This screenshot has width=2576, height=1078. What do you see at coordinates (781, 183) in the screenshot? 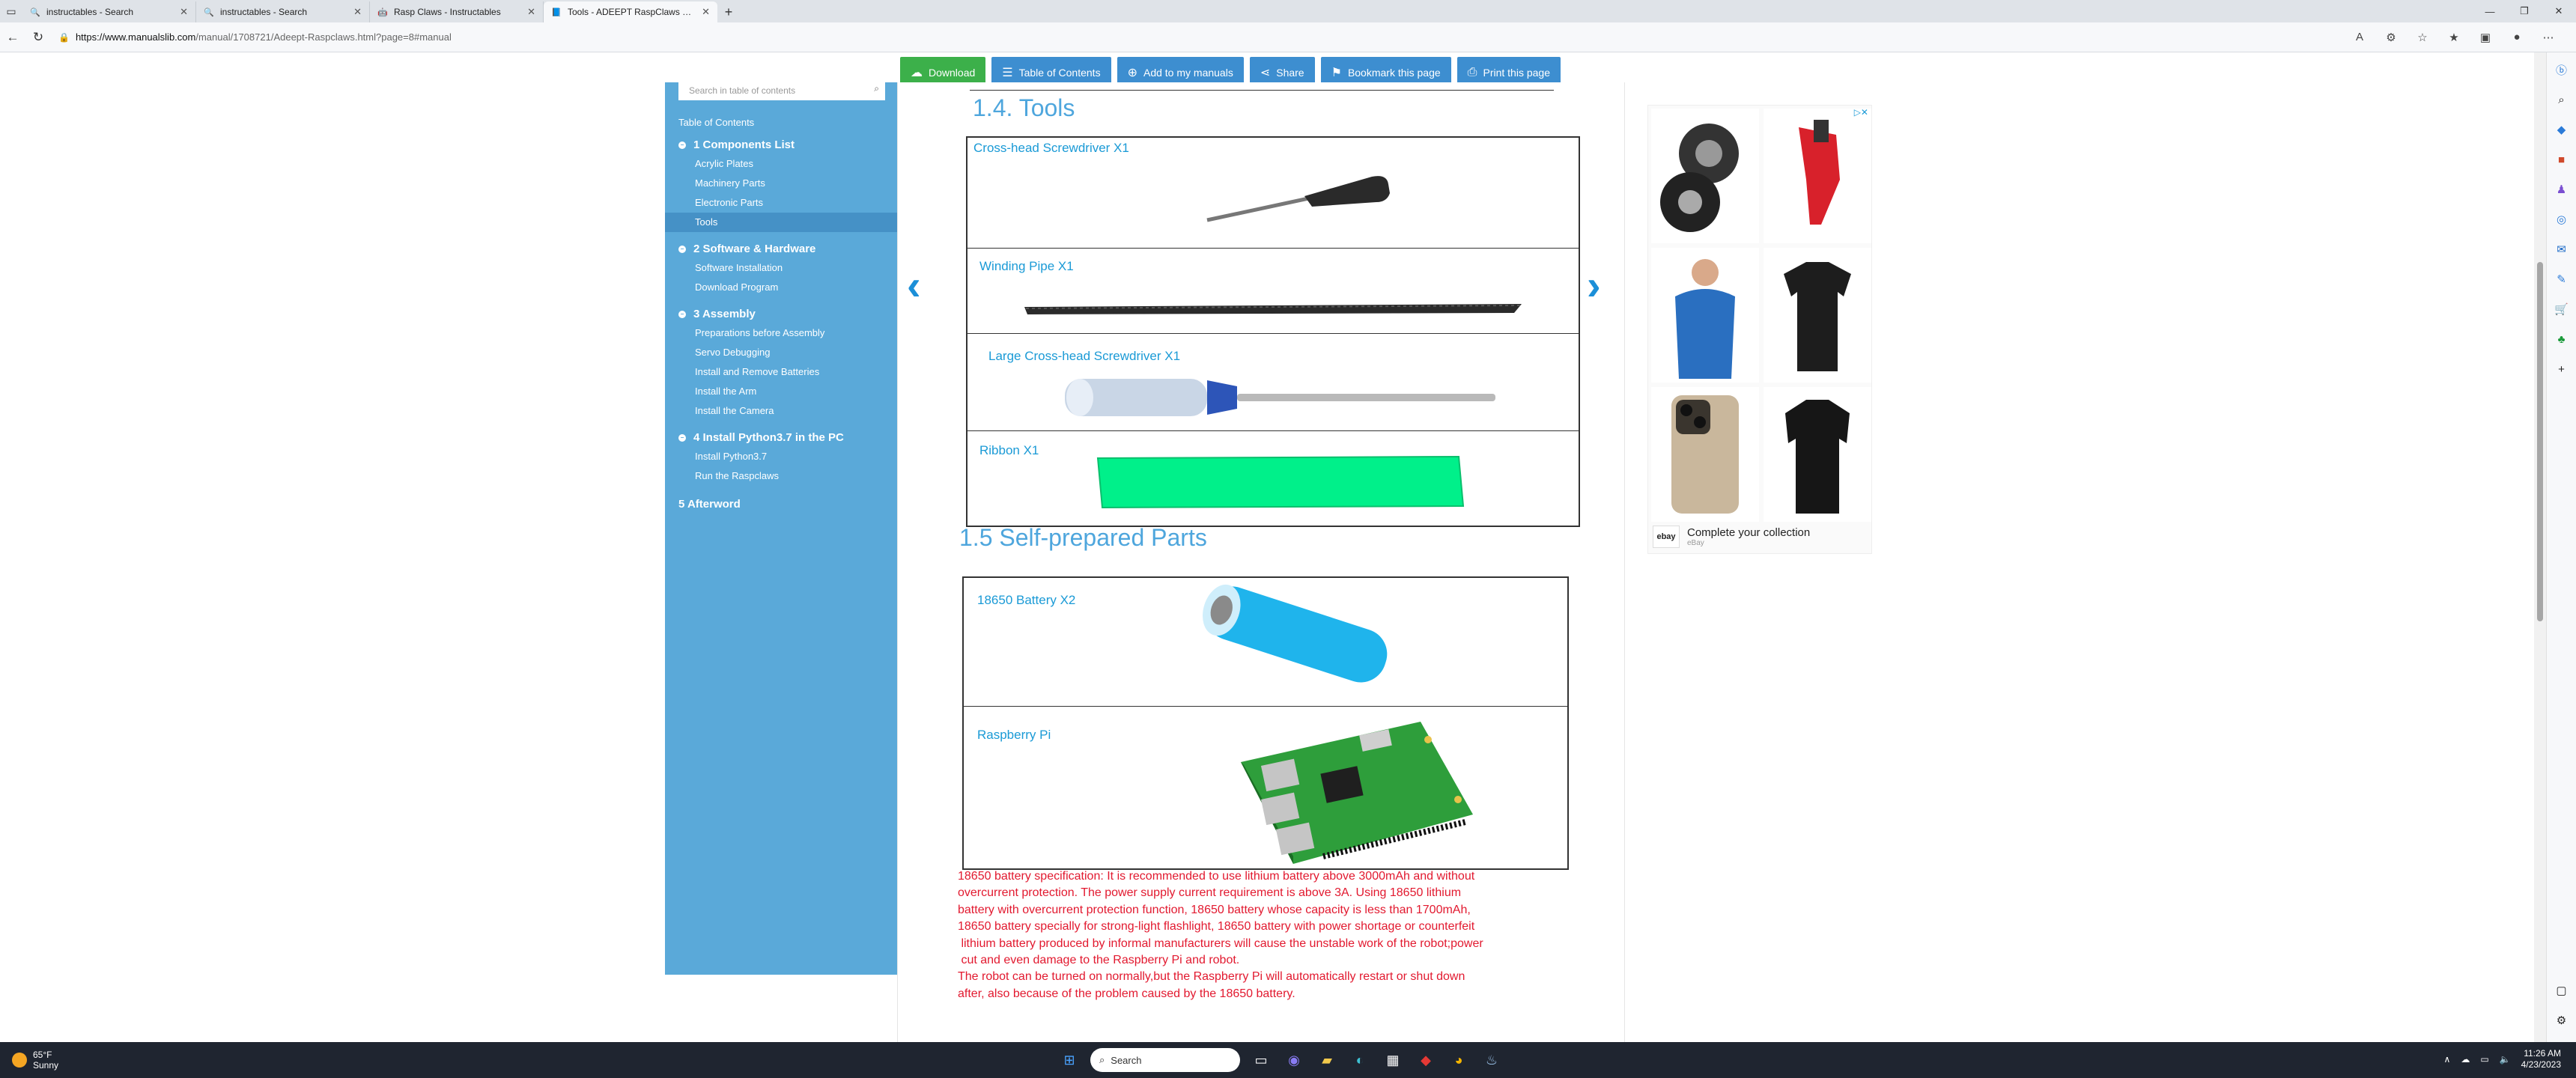
I see `toc-item: Machinery Parts` at bounding box center [781, 183].